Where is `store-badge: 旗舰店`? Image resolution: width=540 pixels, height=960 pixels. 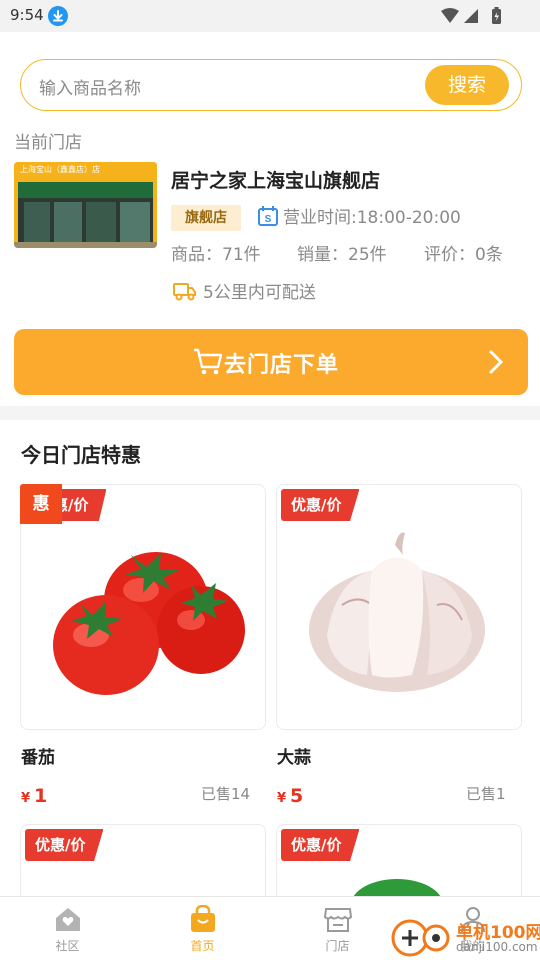 store-badge: 旗舰店 is located at coordinates (206, 218).